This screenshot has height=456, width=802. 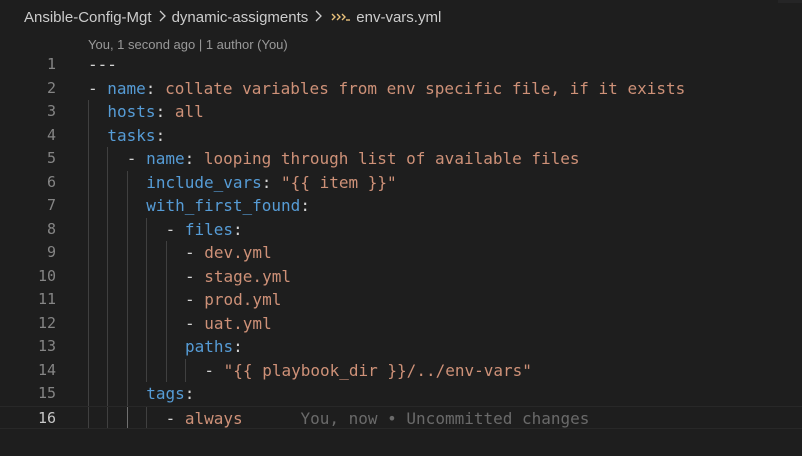 I want to click on line-number: 6, so click(x=51, y=181).